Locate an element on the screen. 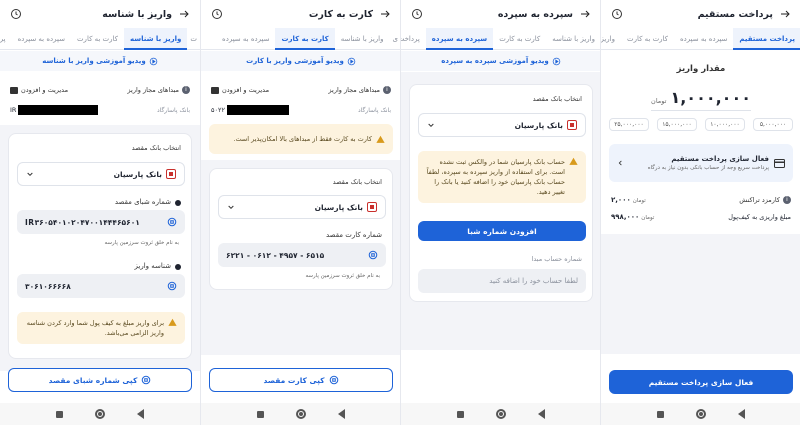 This screenshot has height=425, width=800. preset-chip: ۱۵,۰۰۰,۰۰۰ is located at coordinates (677, 124).